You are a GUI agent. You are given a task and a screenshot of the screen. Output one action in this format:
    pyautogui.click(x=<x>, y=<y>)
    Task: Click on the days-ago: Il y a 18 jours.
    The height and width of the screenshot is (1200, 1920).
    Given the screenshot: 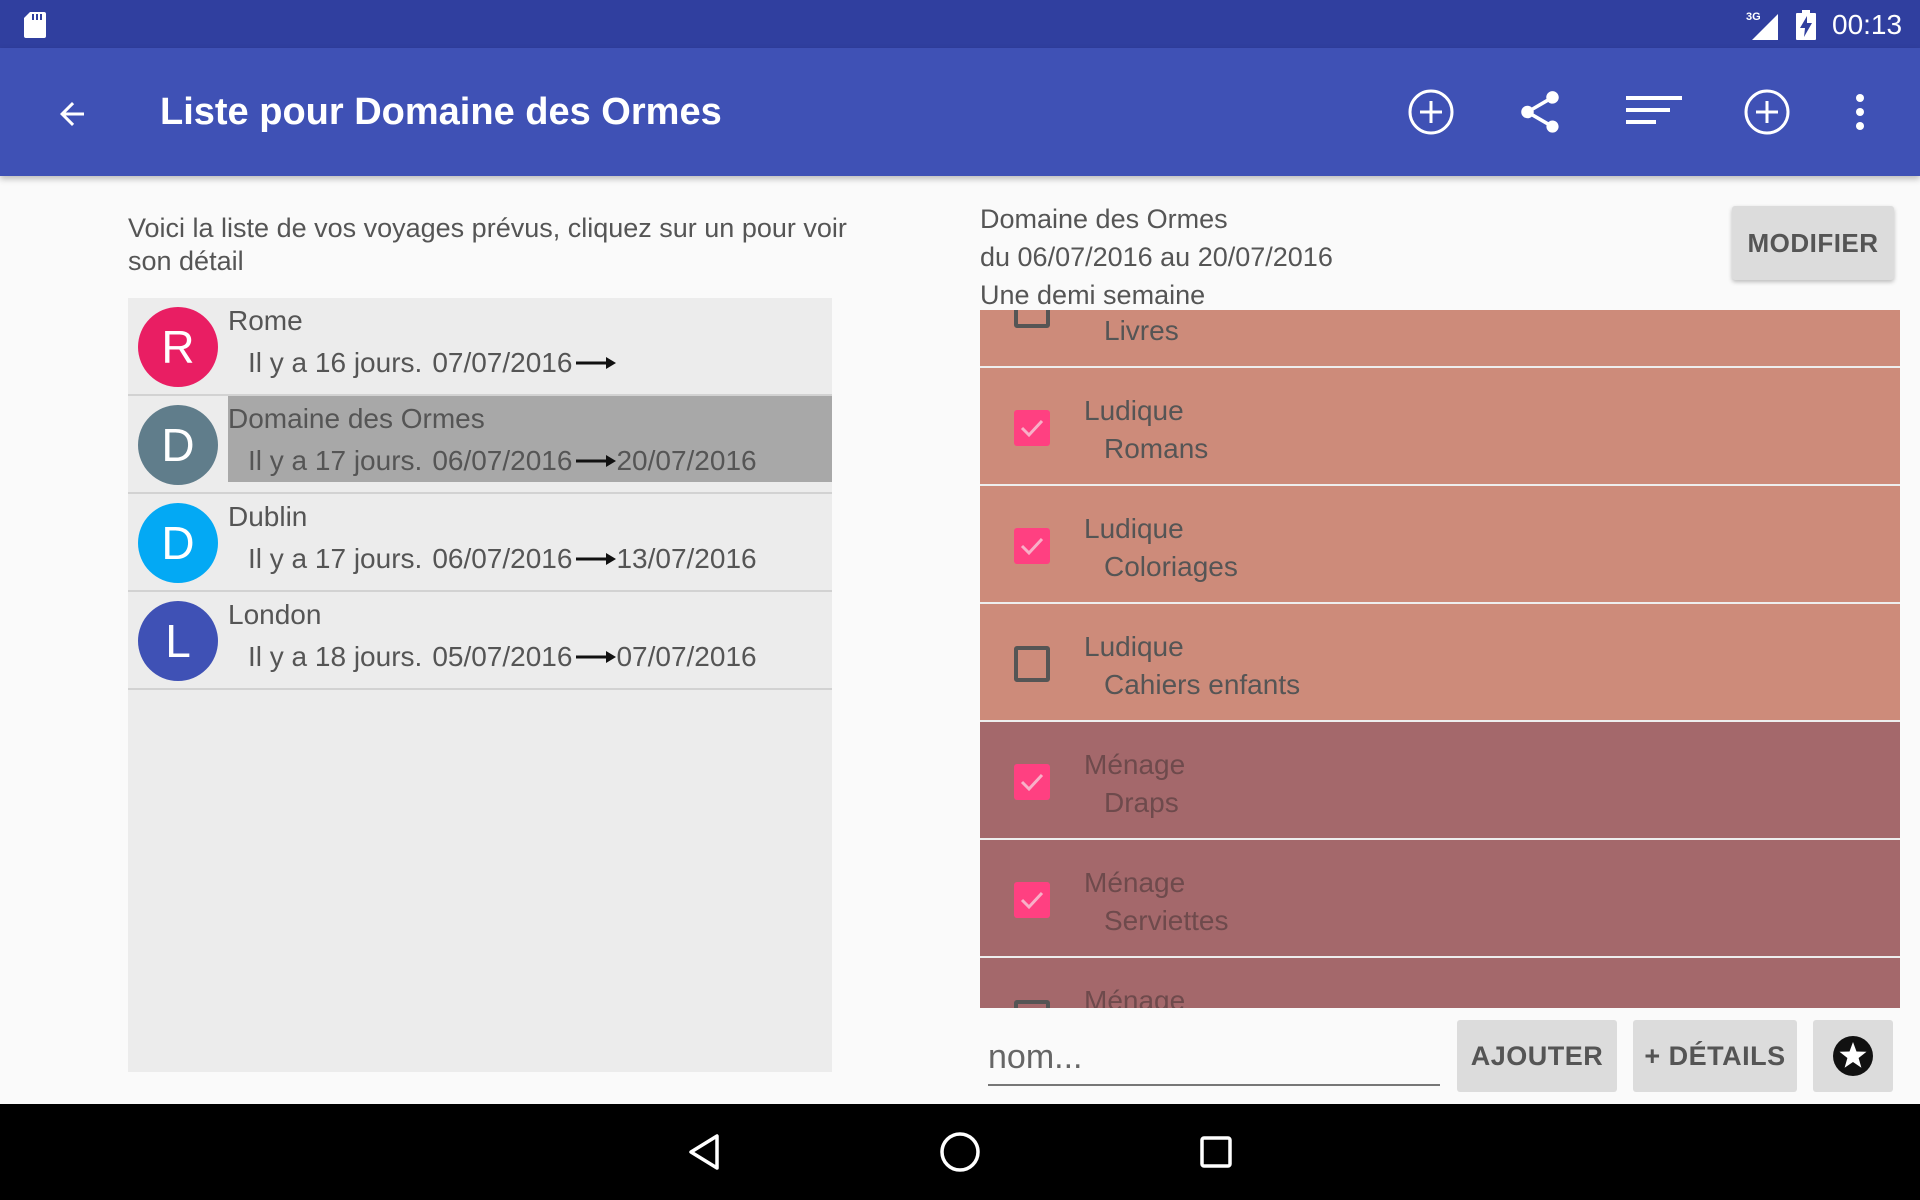 What is the action you would take?
    pyautogui.click(x=335, y=656)
    